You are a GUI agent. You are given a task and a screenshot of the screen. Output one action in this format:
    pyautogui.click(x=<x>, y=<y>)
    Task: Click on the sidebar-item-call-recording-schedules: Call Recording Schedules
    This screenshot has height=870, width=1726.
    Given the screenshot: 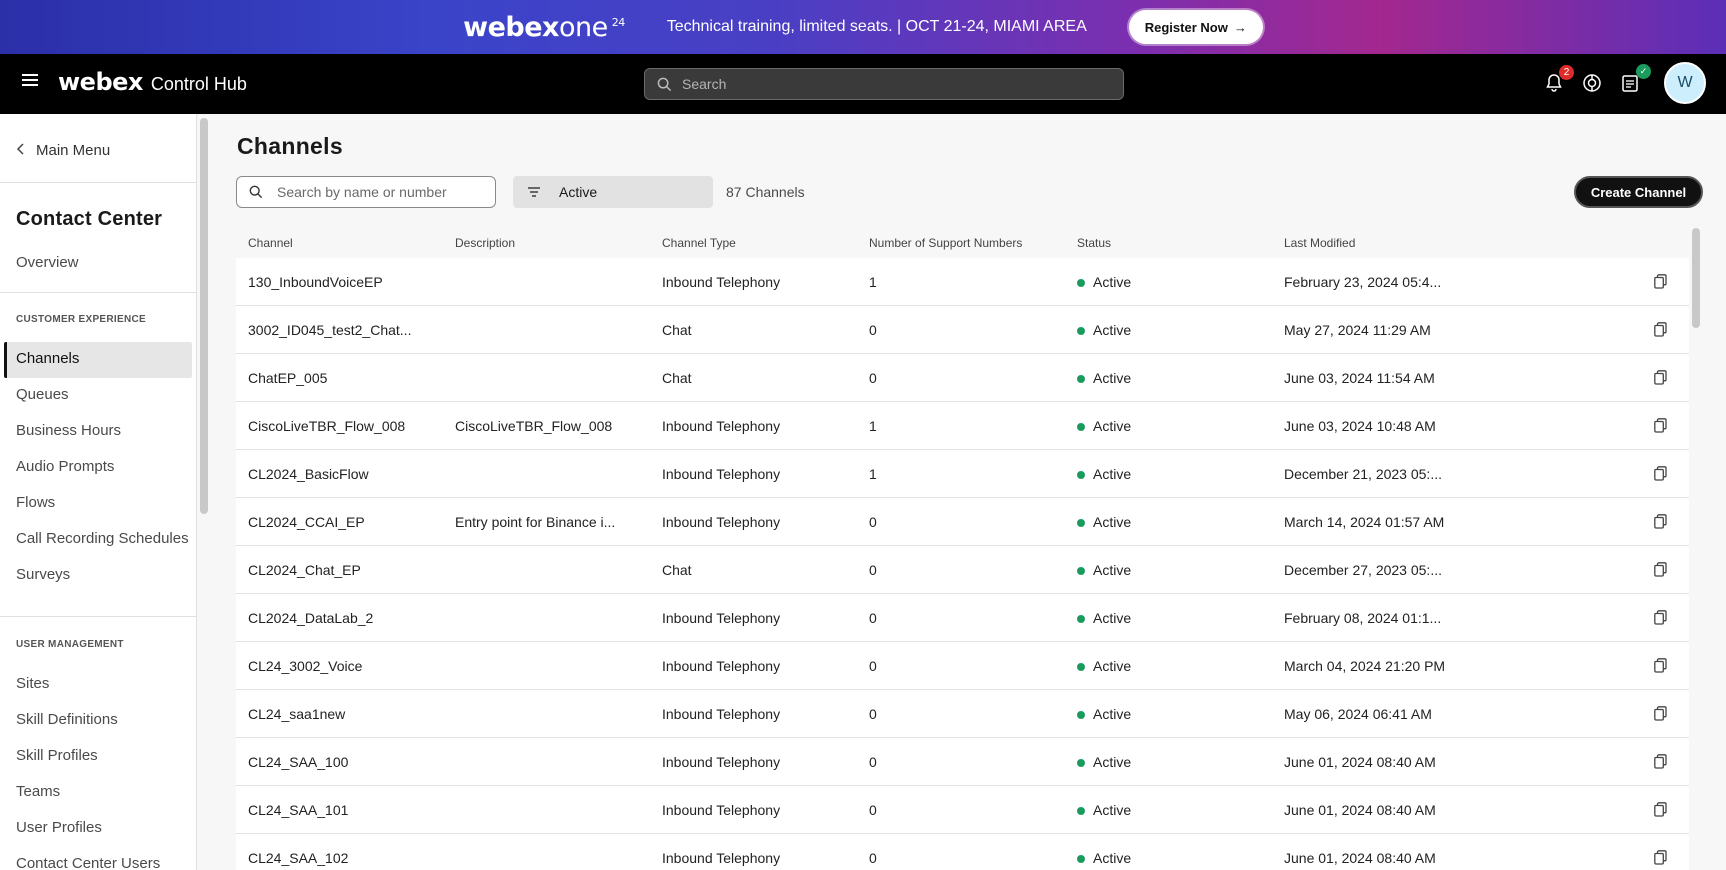 What is the action you would take?
    pyautogui.click(x=102, y=538)
    